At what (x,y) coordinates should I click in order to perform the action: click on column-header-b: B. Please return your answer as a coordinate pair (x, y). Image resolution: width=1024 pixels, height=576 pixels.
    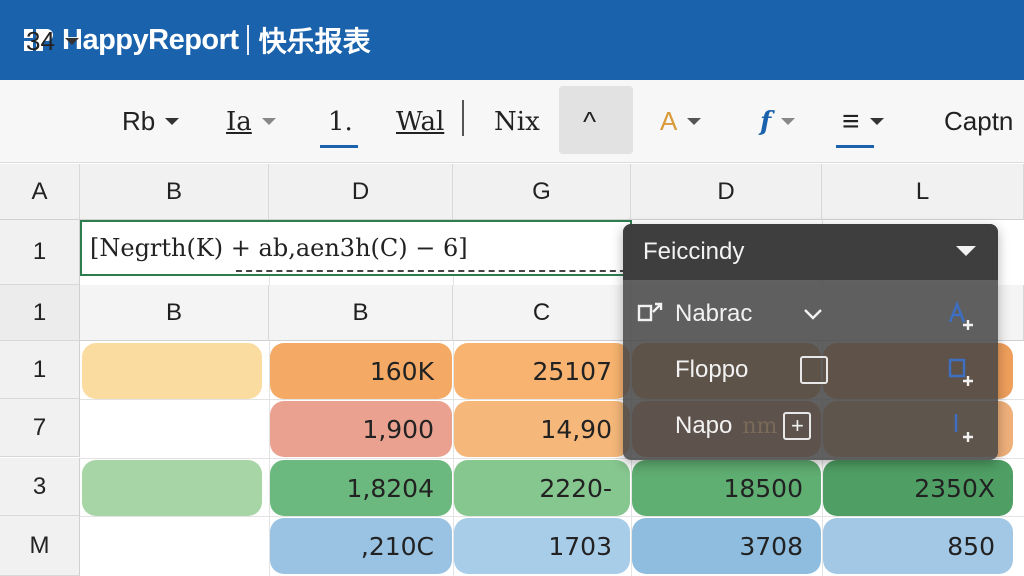
    Looking at the image, I should click on (174, 192).